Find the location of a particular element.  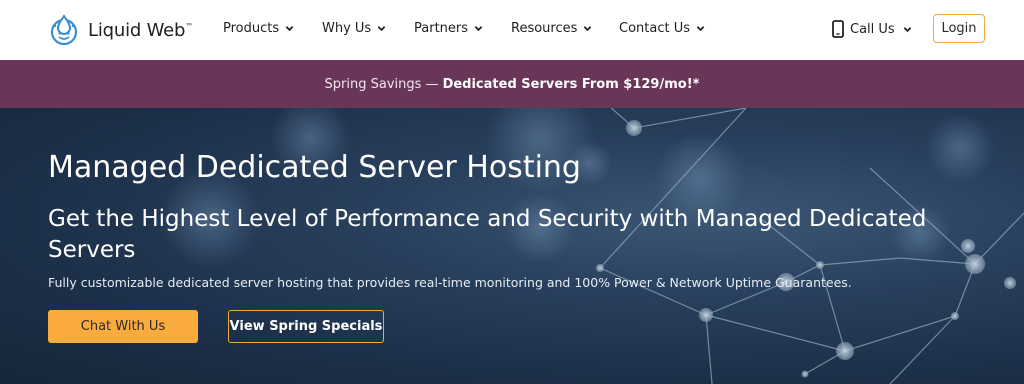

brand-logo: Liquid Web™ is located at coordinates (120, 30).